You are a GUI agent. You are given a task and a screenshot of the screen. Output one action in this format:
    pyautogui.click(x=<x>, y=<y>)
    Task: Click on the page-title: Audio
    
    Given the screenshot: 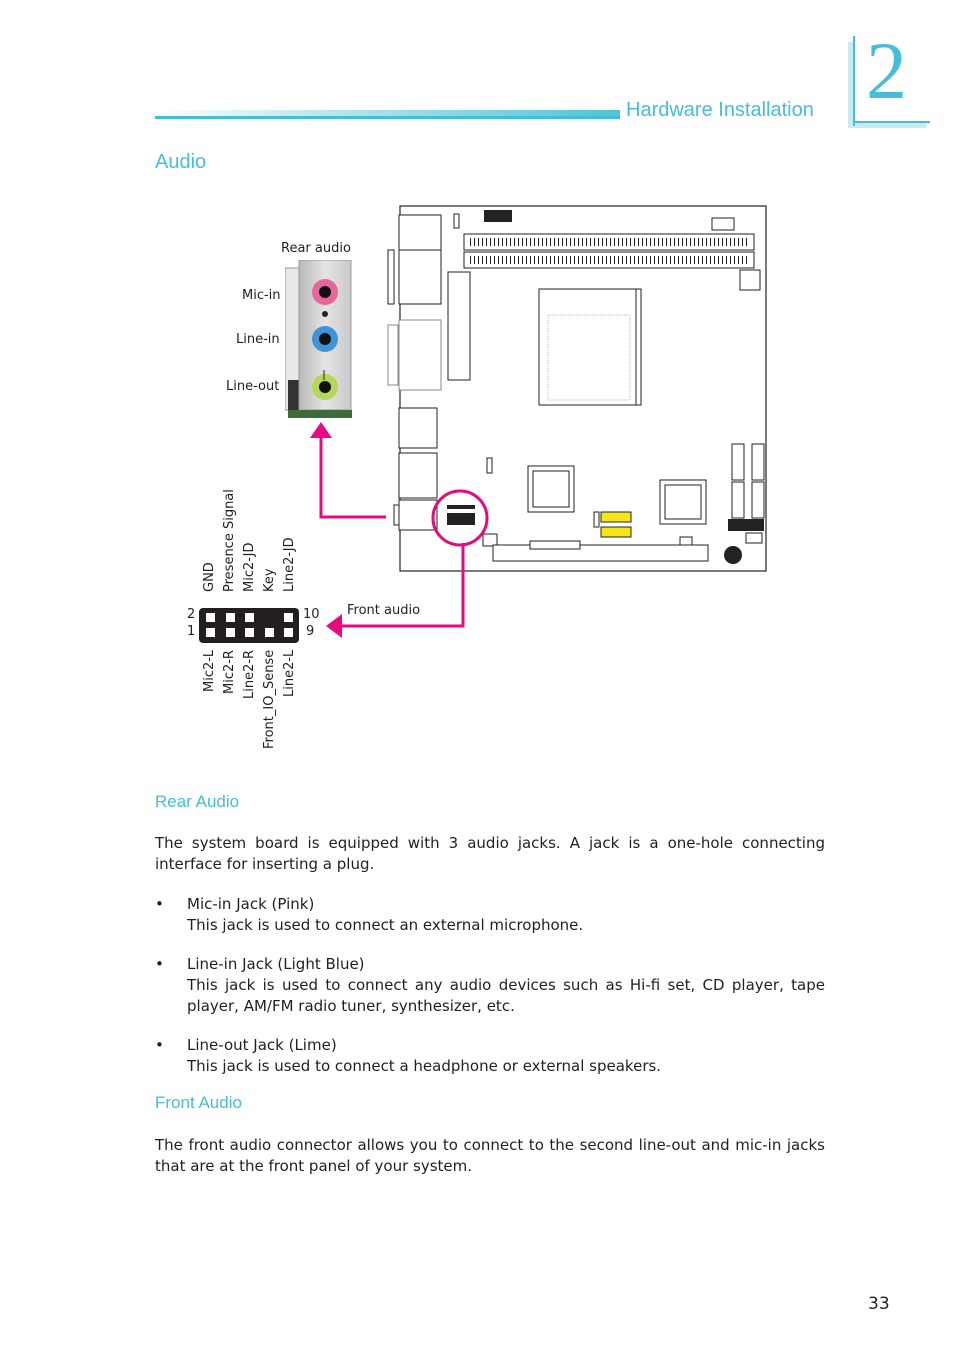 What is the action you would take?
    pyautogui.click(x=181, y=162)
    